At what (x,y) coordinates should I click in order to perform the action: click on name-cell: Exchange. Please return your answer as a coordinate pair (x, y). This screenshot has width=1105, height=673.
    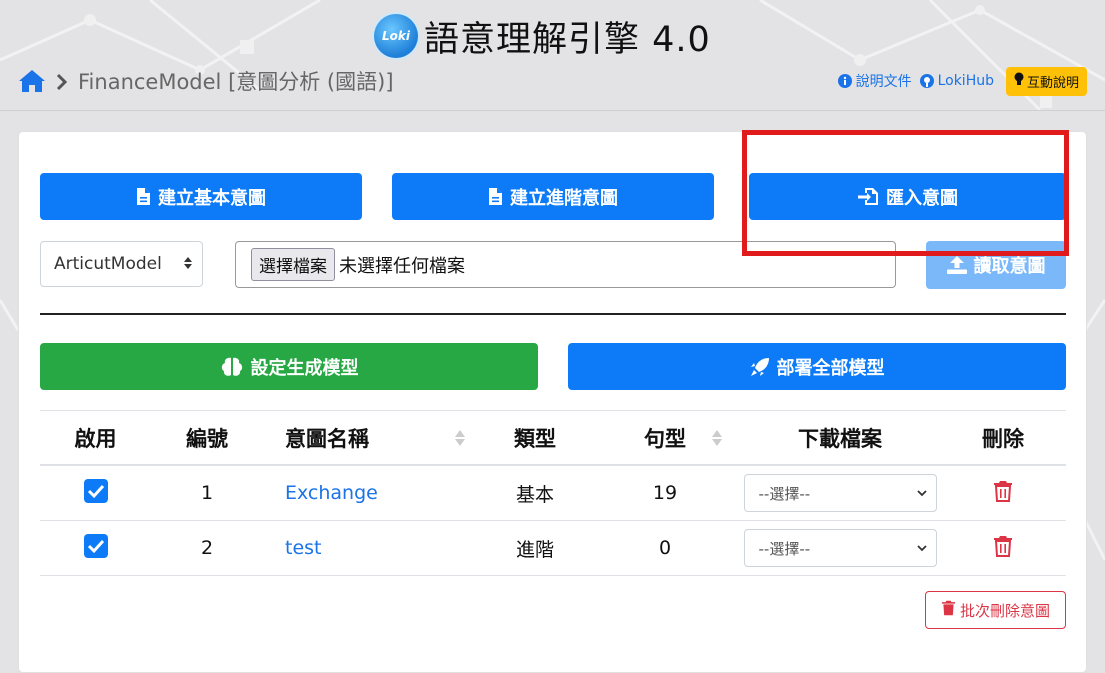
    Looking at the image, I should click on (371, 493).